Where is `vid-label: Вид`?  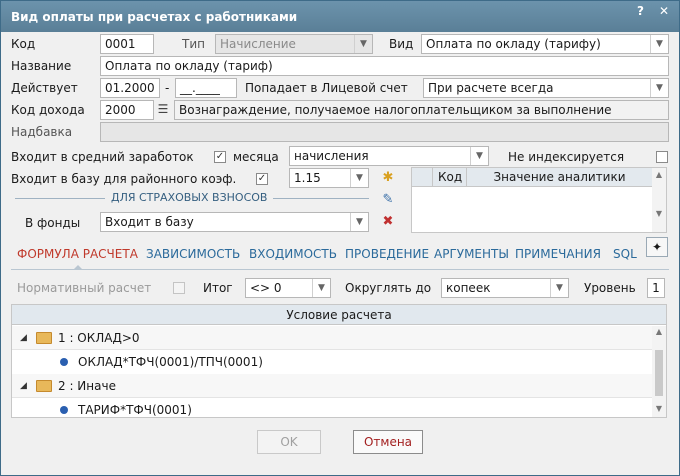 vid-label: Вид is located at coordinates (401, 44).